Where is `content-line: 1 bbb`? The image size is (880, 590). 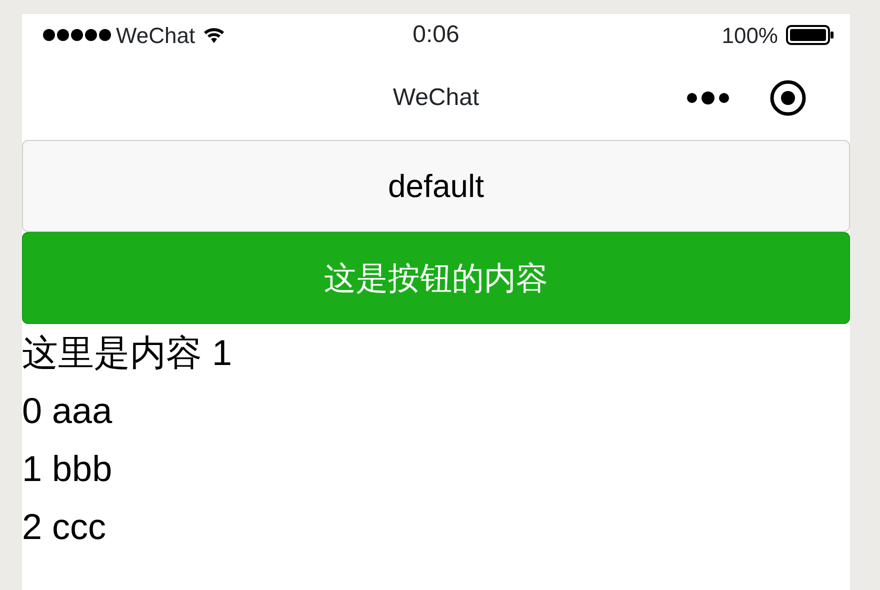
content-line: 1 bbb is located at coordinates (68, 469).